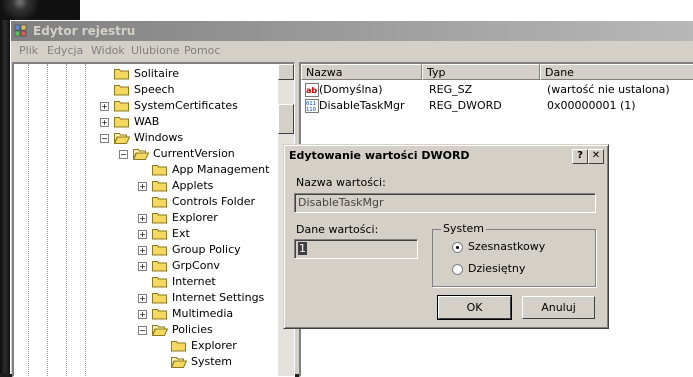 The height and width of the screenshot is (377, 693). I want to click on hex-radio-label: Szesnastkowy, so click(506, 246).